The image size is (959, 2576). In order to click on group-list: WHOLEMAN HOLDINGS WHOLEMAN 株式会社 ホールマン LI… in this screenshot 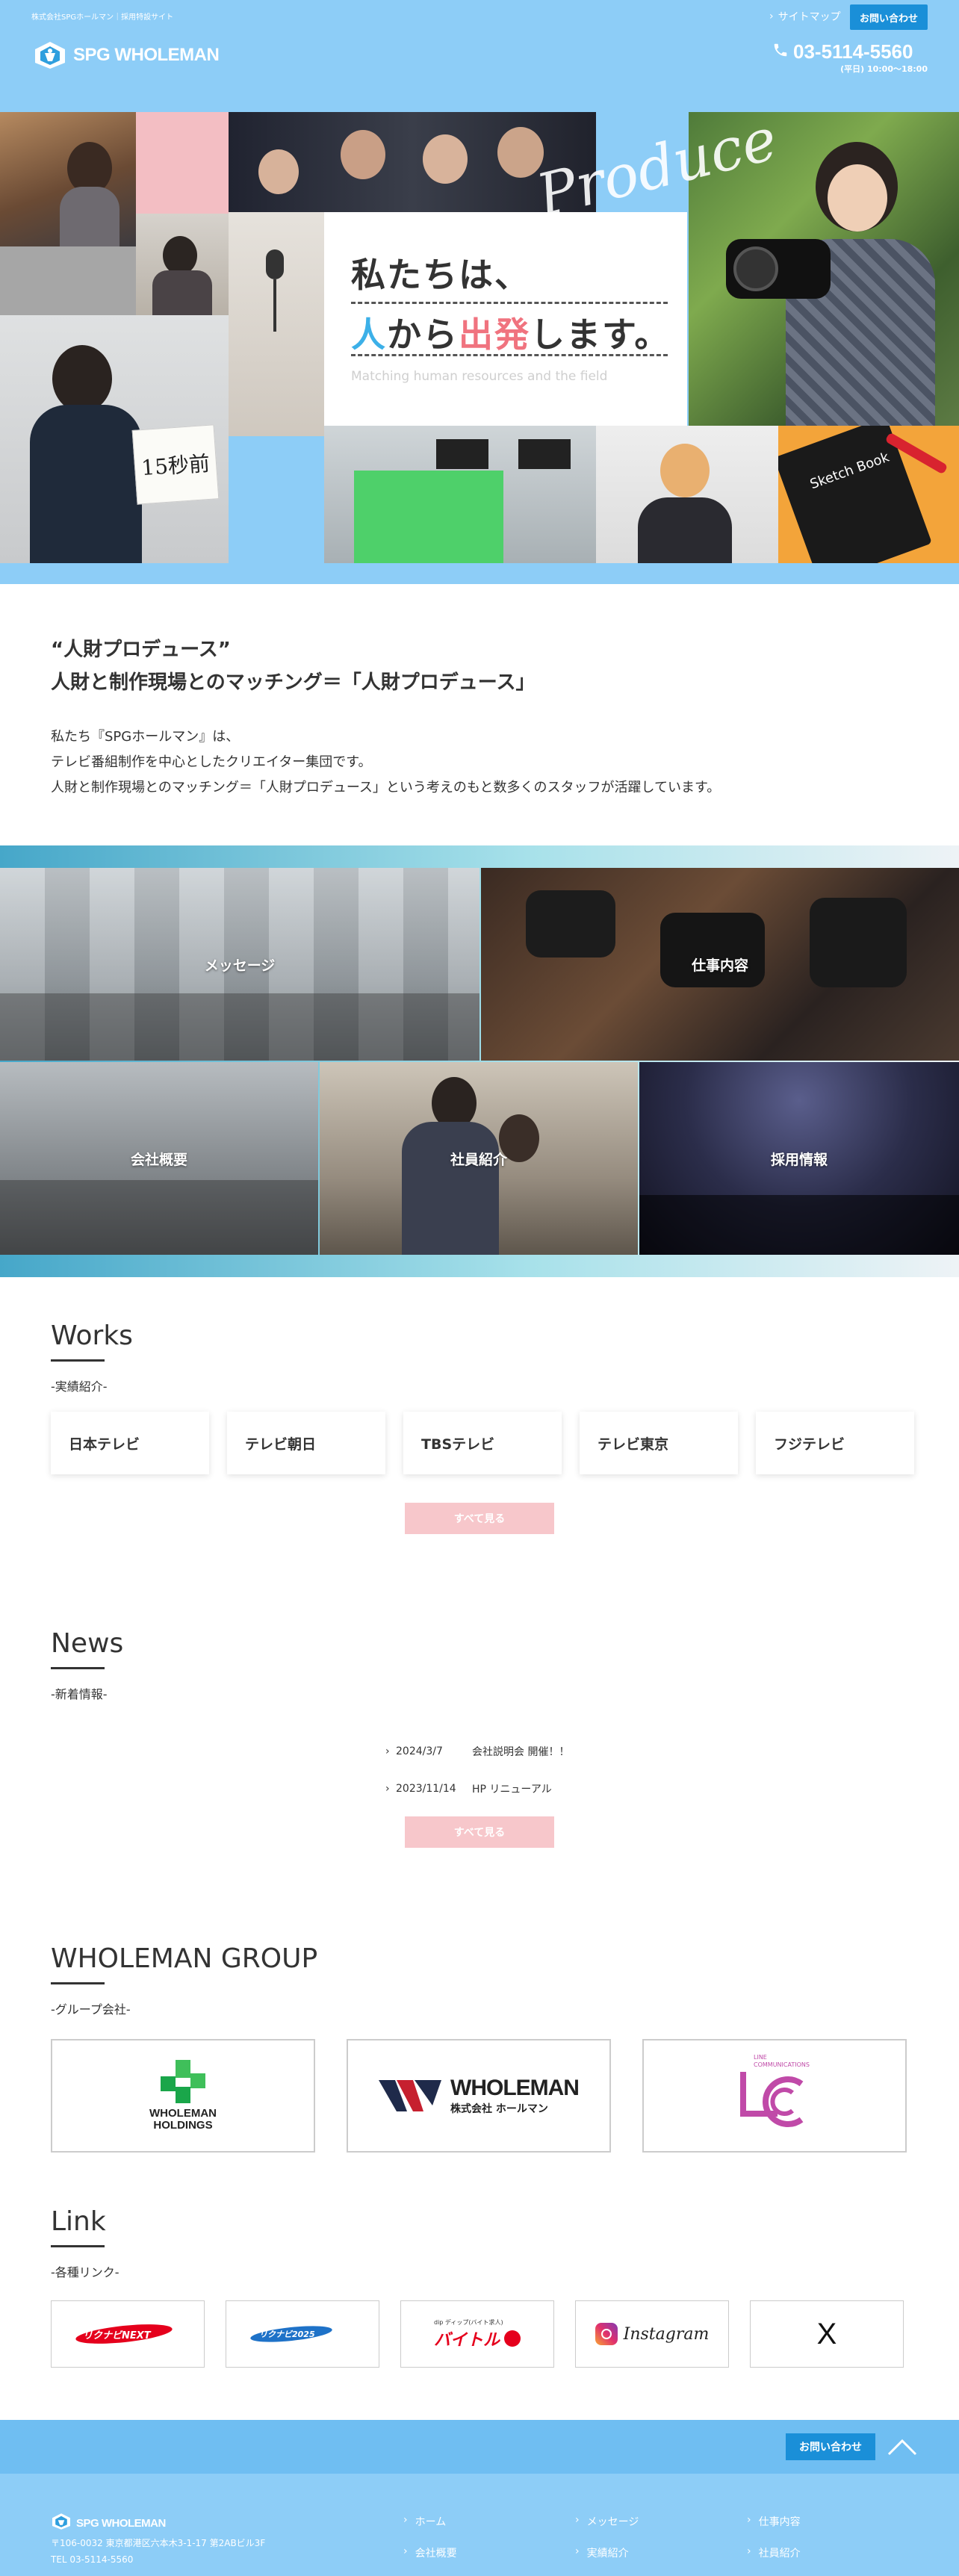, I will do `click(479, 2096)`.